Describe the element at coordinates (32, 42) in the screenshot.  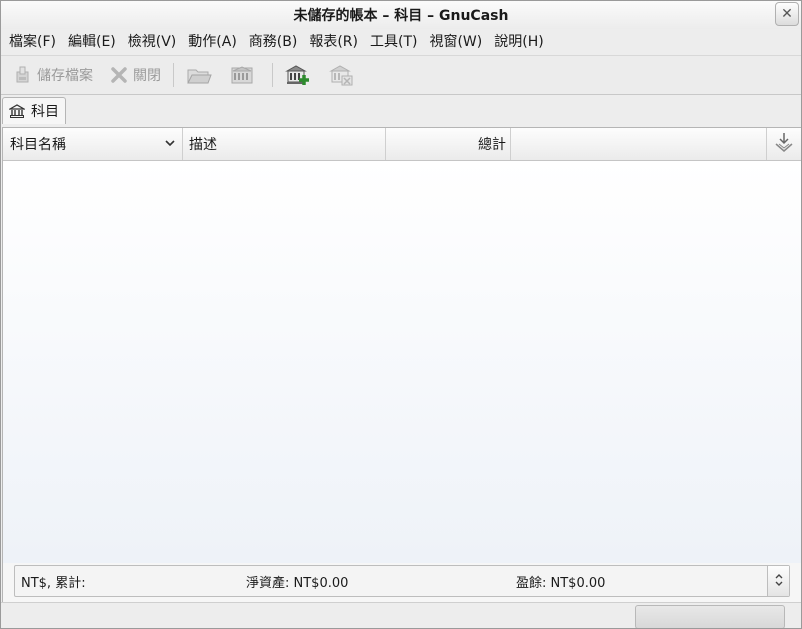
I see `menu-file: 檔案(F)` at that location.